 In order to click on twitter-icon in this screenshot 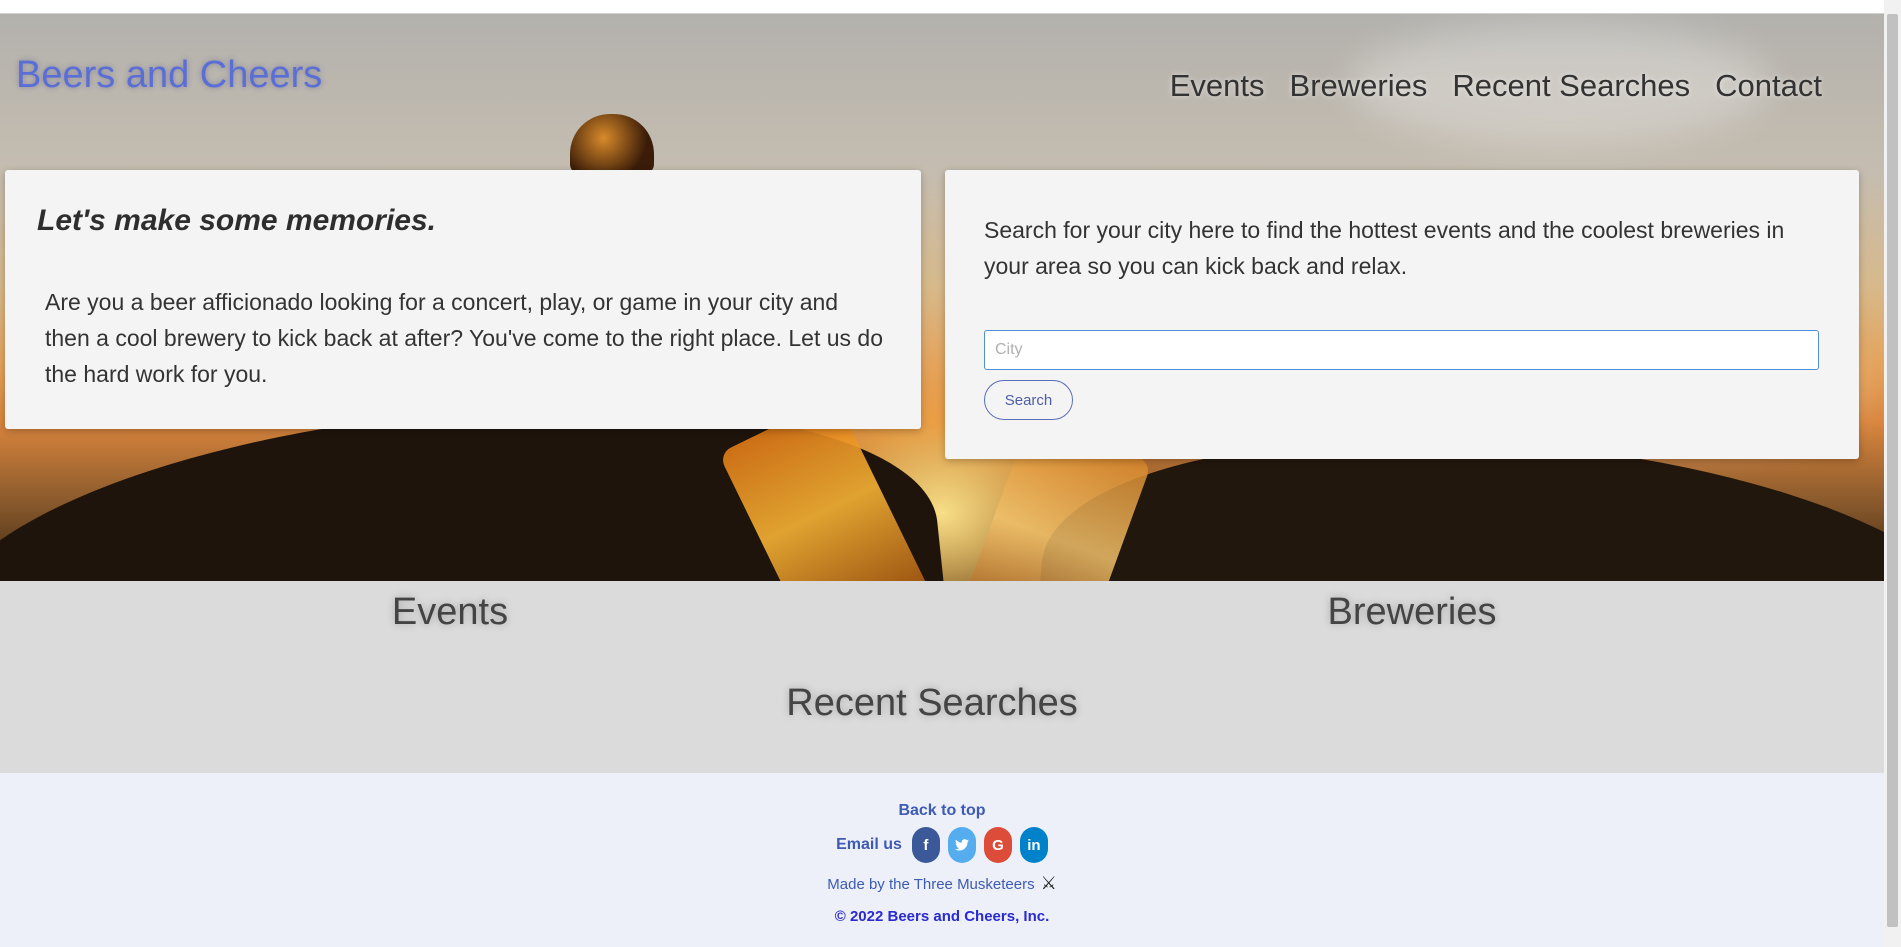, I will do `click(961, 845)`.